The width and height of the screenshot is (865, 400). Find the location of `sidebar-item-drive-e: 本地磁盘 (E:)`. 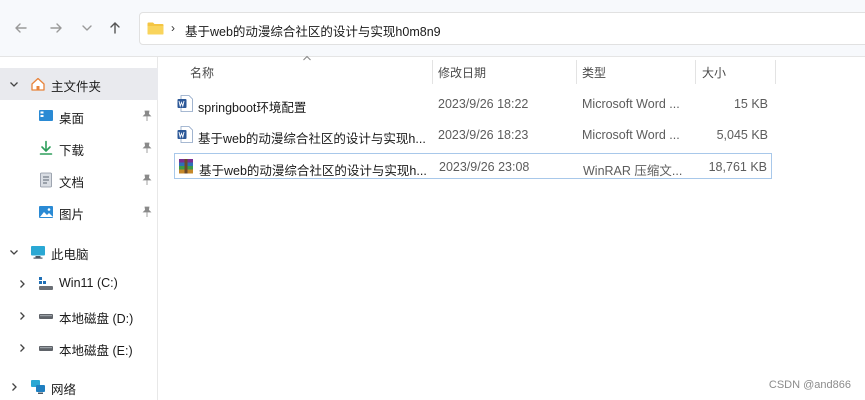

sidebar-item-drive-e: 本地磁盘 (E:) is located at coordinates (79, 348).